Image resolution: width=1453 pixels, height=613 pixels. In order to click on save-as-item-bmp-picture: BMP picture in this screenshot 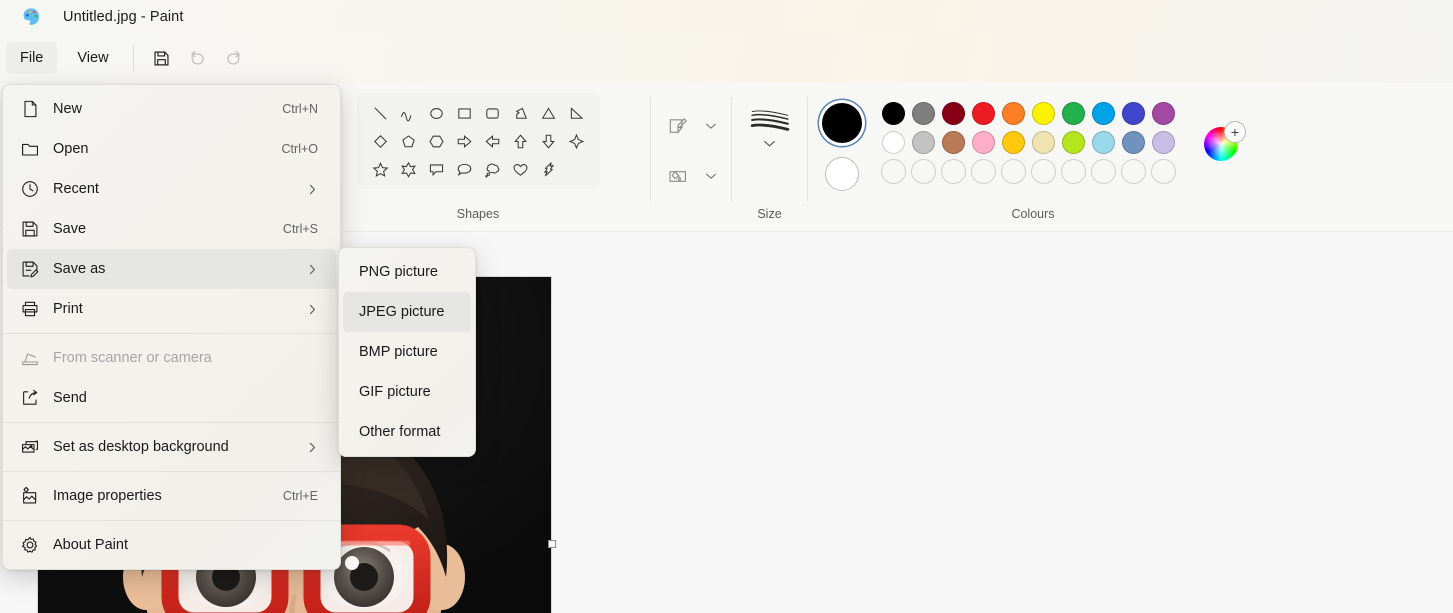, I will do `click(407, 352)`.